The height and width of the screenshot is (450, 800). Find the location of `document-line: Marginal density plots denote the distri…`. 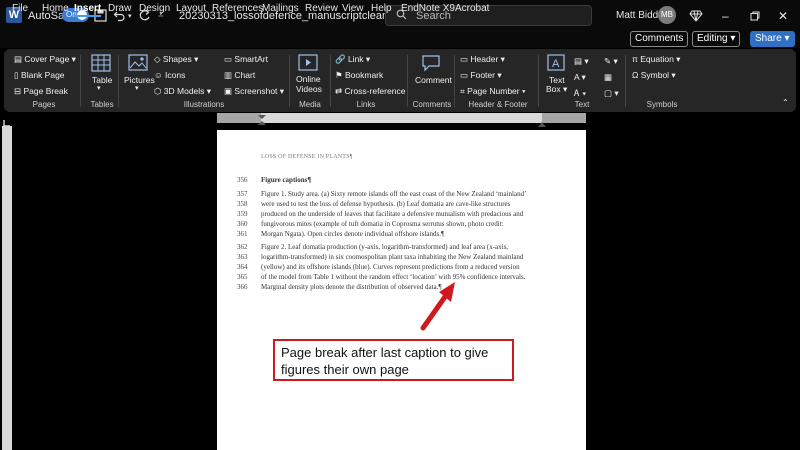

document-line: Marginal density plots denote the distri… is located at coordinates (351, 287).